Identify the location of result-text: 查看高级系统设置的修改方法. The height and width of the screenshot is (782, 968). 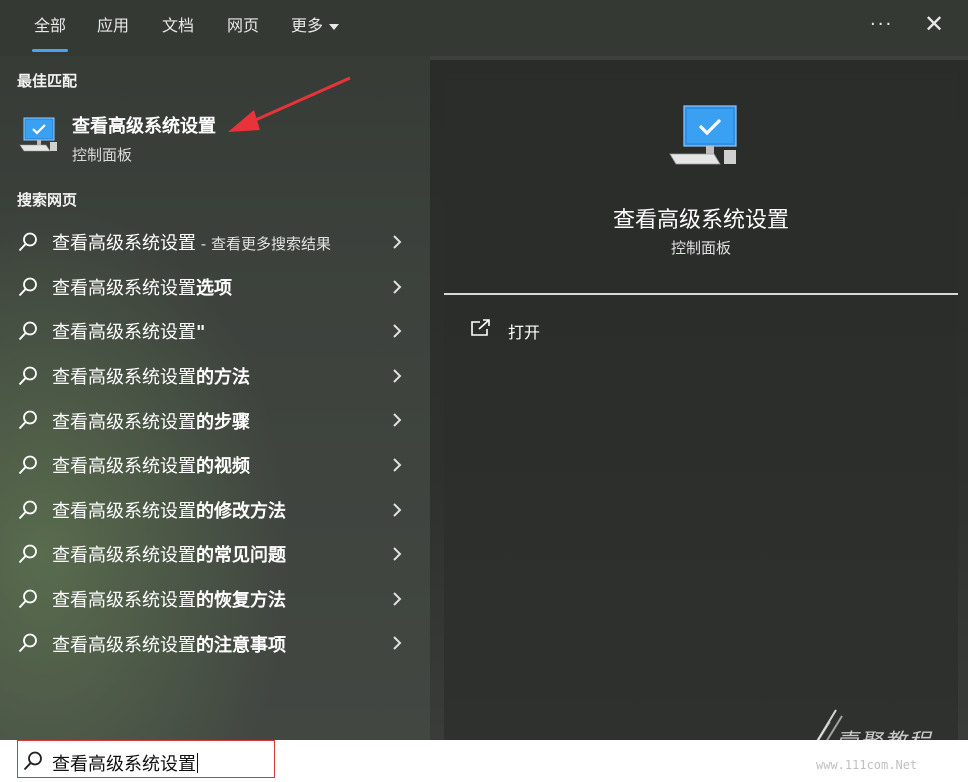
(169, 511).